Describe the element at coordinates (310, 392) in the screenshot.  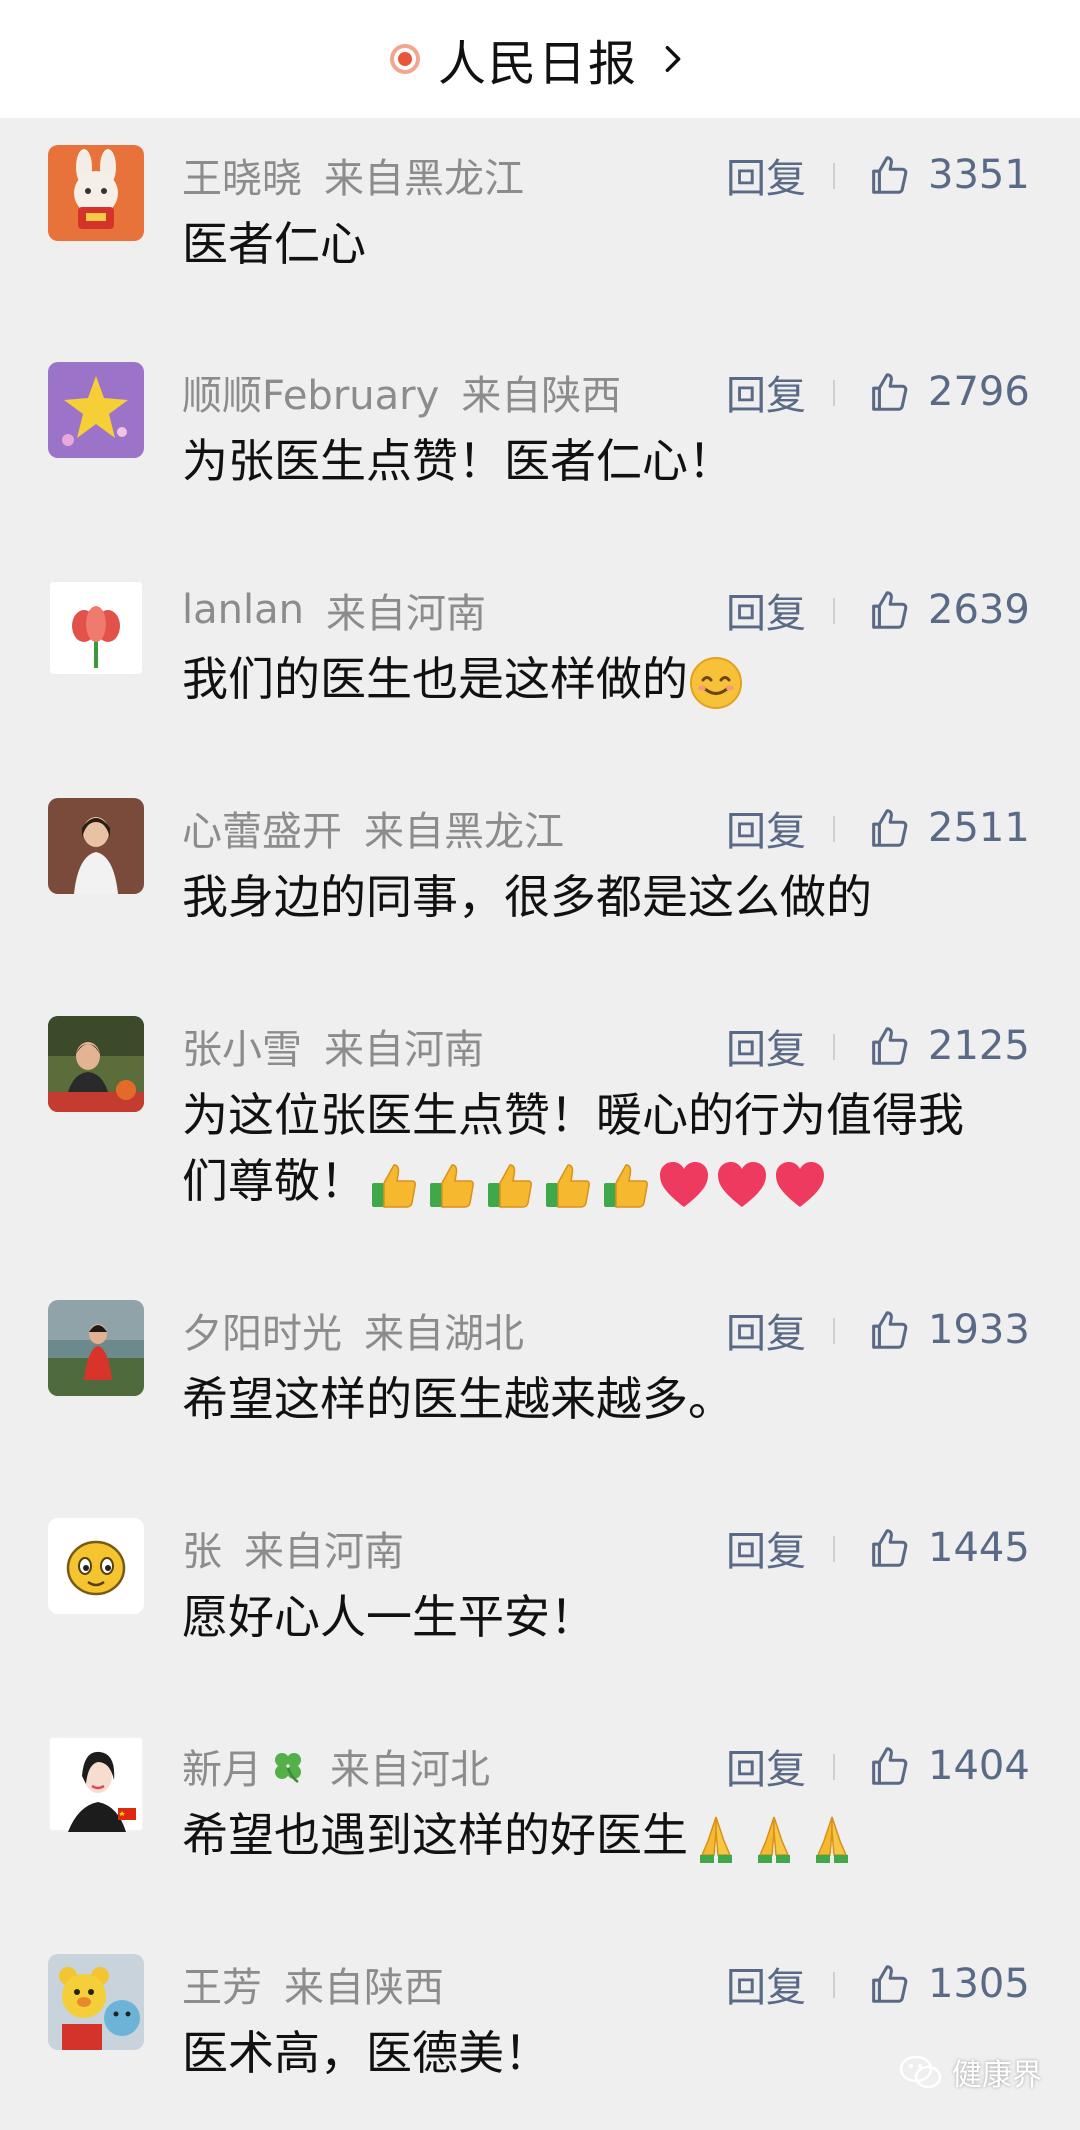
I see `commenter-name: 顺顺February` at that location.